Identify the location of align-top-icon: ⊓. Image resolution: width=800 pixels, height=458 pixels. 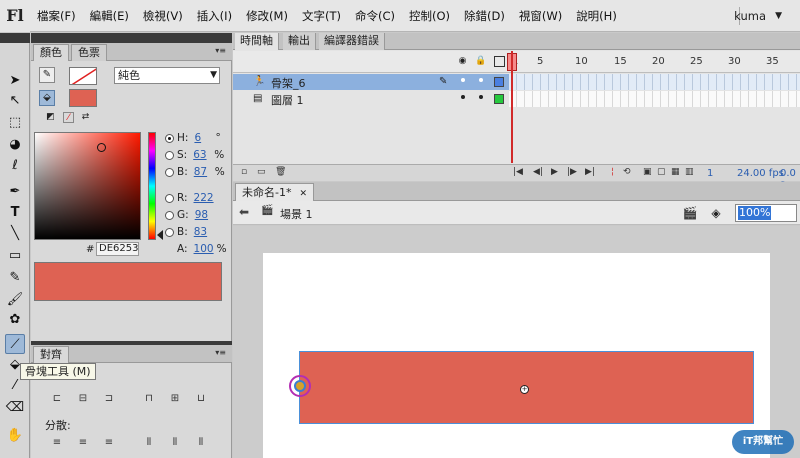
(149, 399).